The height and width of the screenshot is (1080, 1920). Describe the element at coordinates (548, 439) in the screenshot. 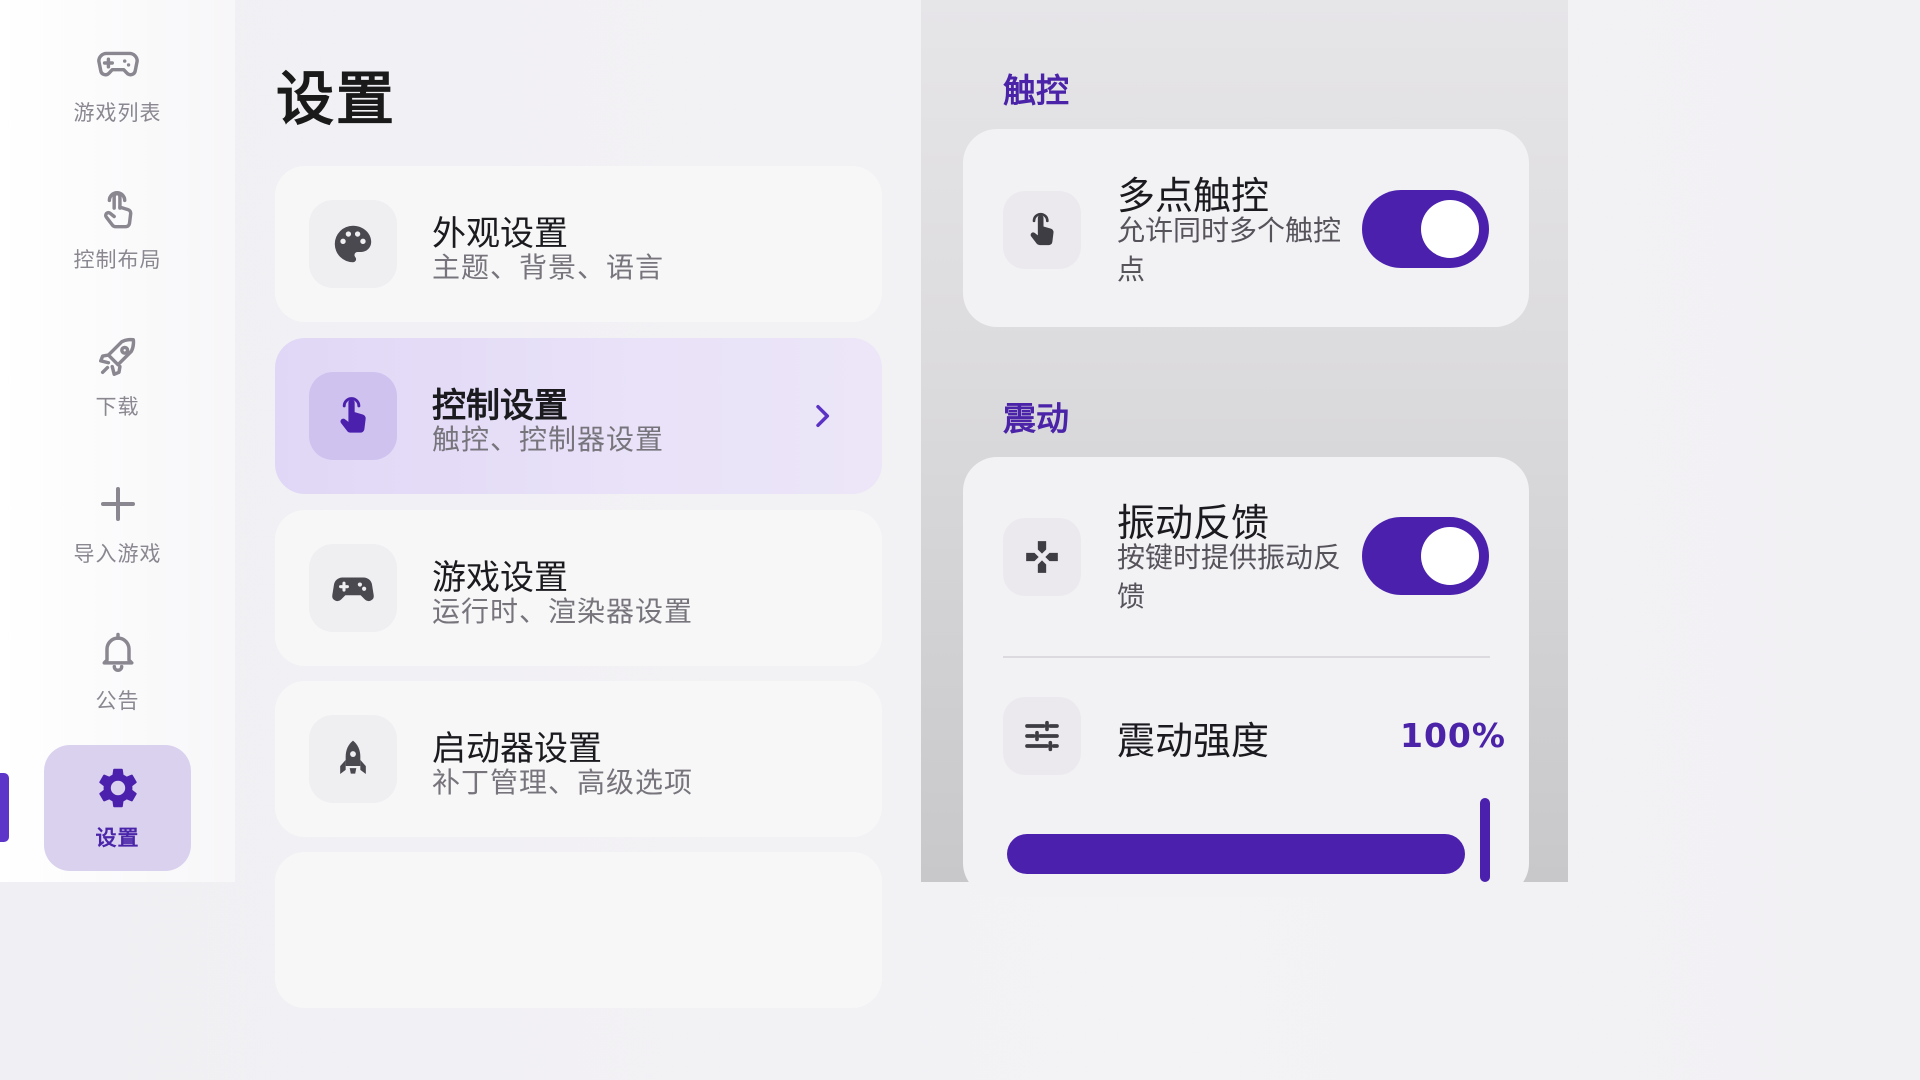

I see `category-subtitle: 触控、控制器设置` at that location.